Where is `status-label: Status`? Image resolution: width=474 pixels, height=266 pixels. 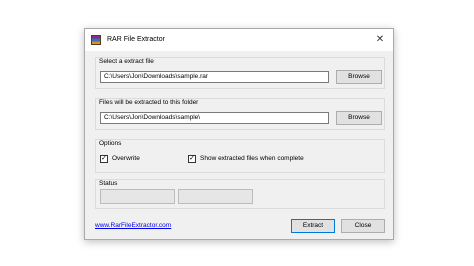
status-label: Status is located at coordinates (108, 183).